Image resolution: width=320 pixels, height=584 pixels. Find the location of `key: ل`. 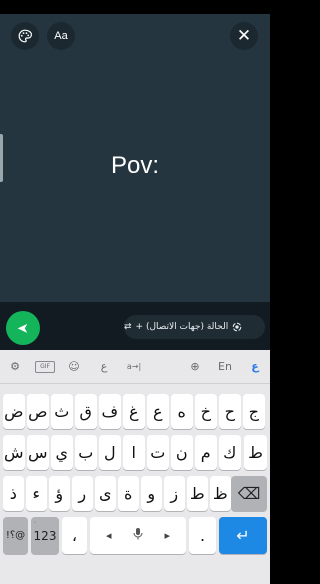

key: ل is located at coordinates (110, 452).